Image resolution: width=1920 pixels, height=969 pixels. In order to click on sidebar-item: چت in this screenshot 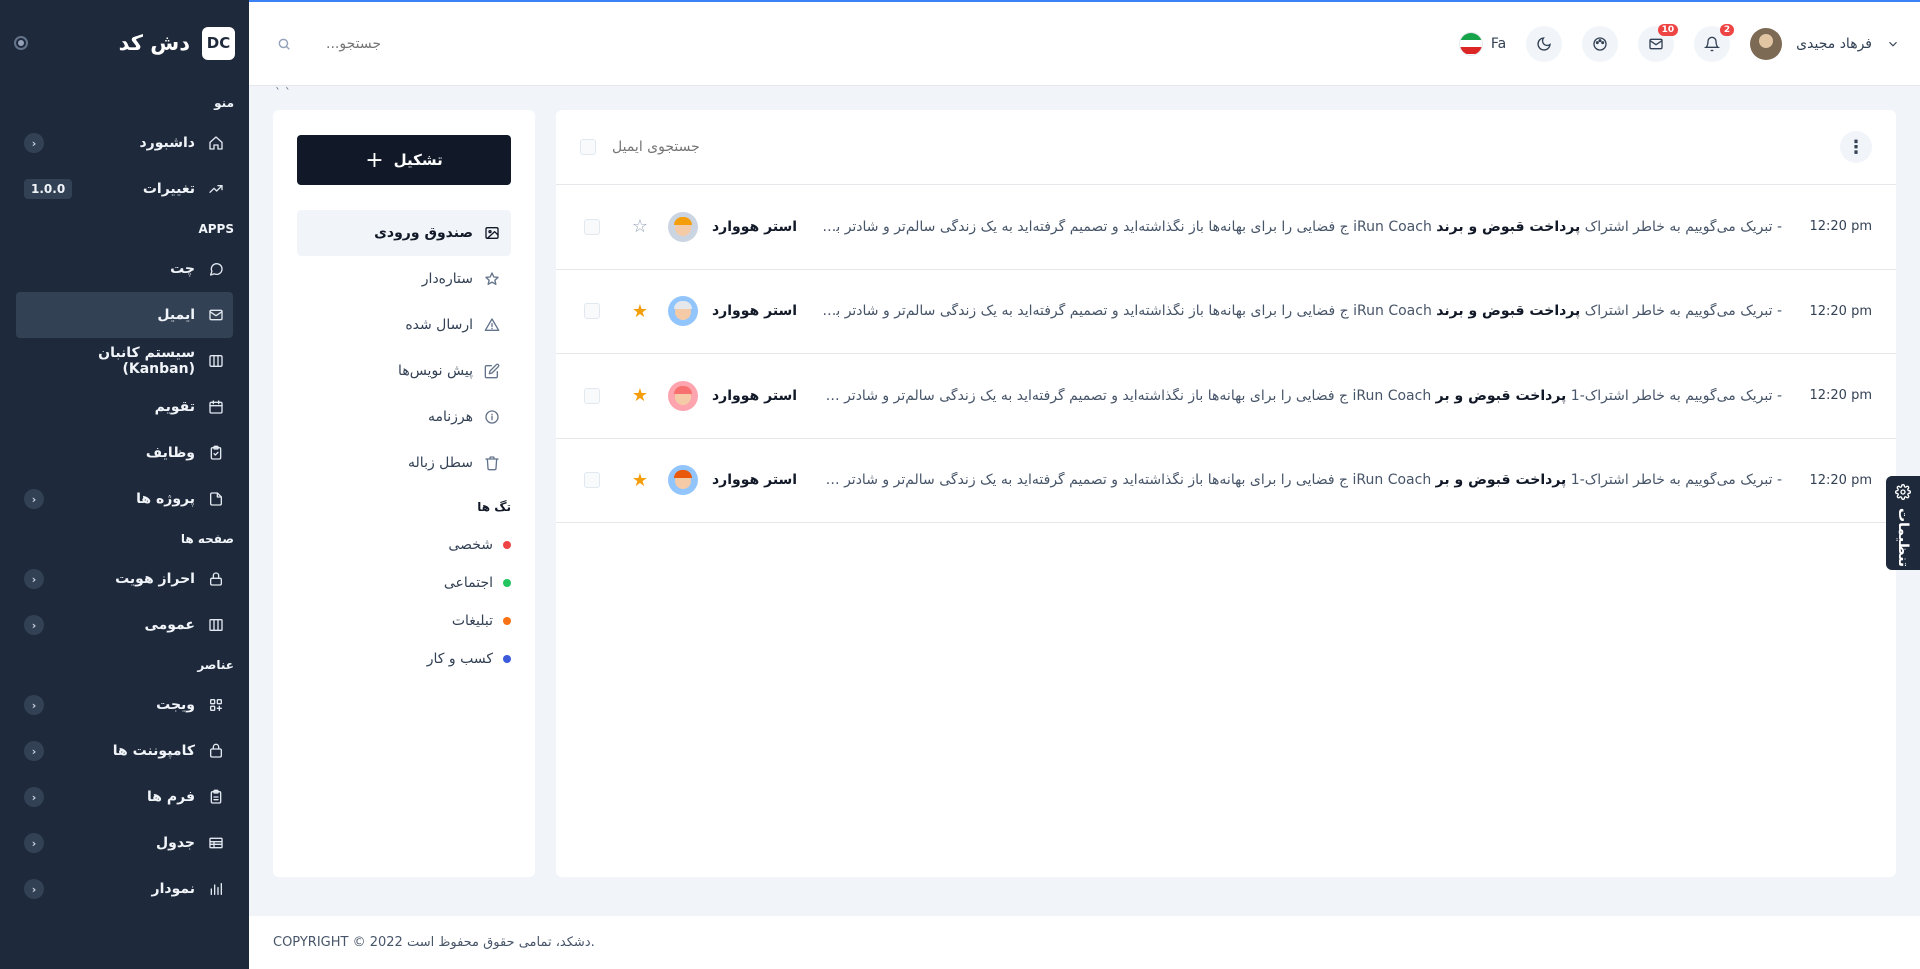, I will do `click(124, 269)`.